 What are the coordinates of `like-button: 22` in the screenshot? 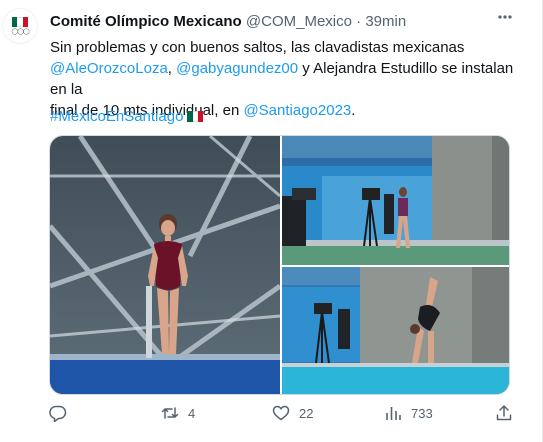 It's located at (292, 413).